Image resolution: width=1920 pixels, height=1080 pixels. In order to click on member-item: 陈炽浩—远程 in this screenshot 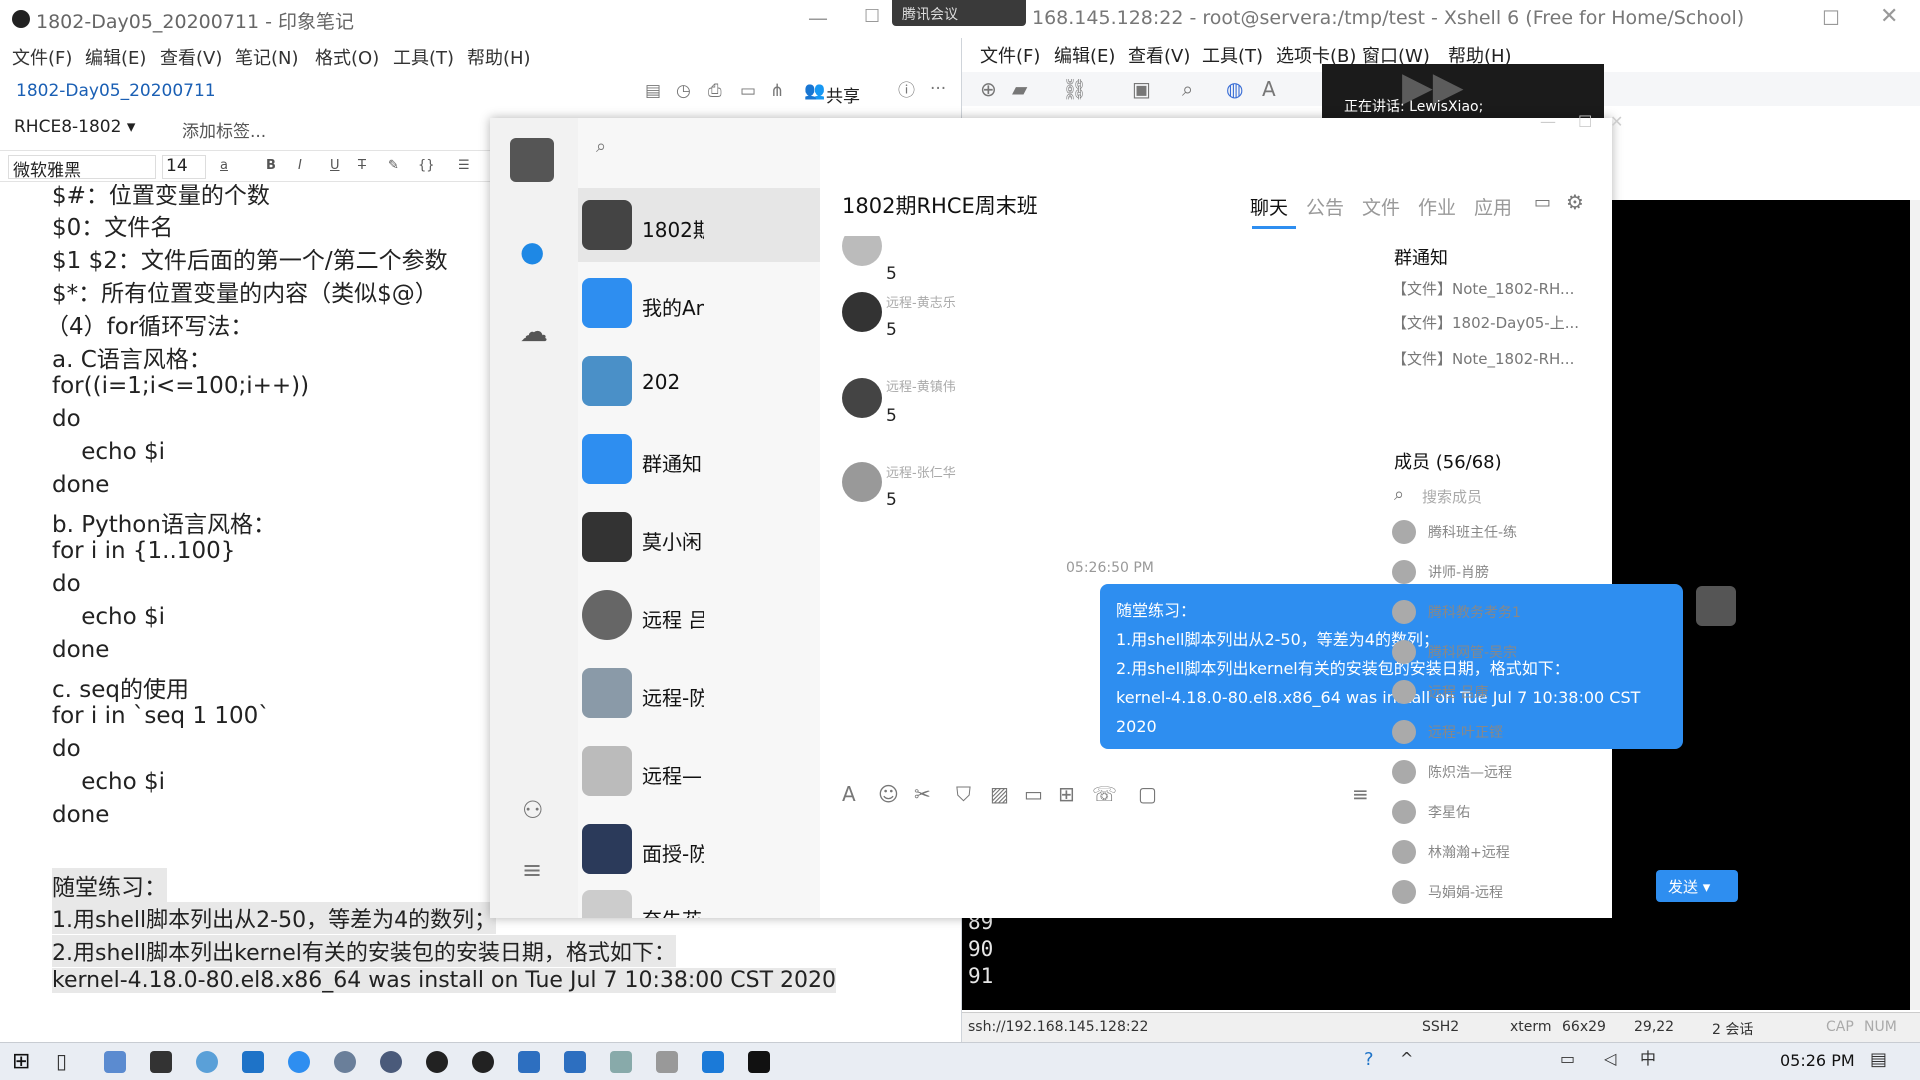, I will do `click(1497, 772)`.